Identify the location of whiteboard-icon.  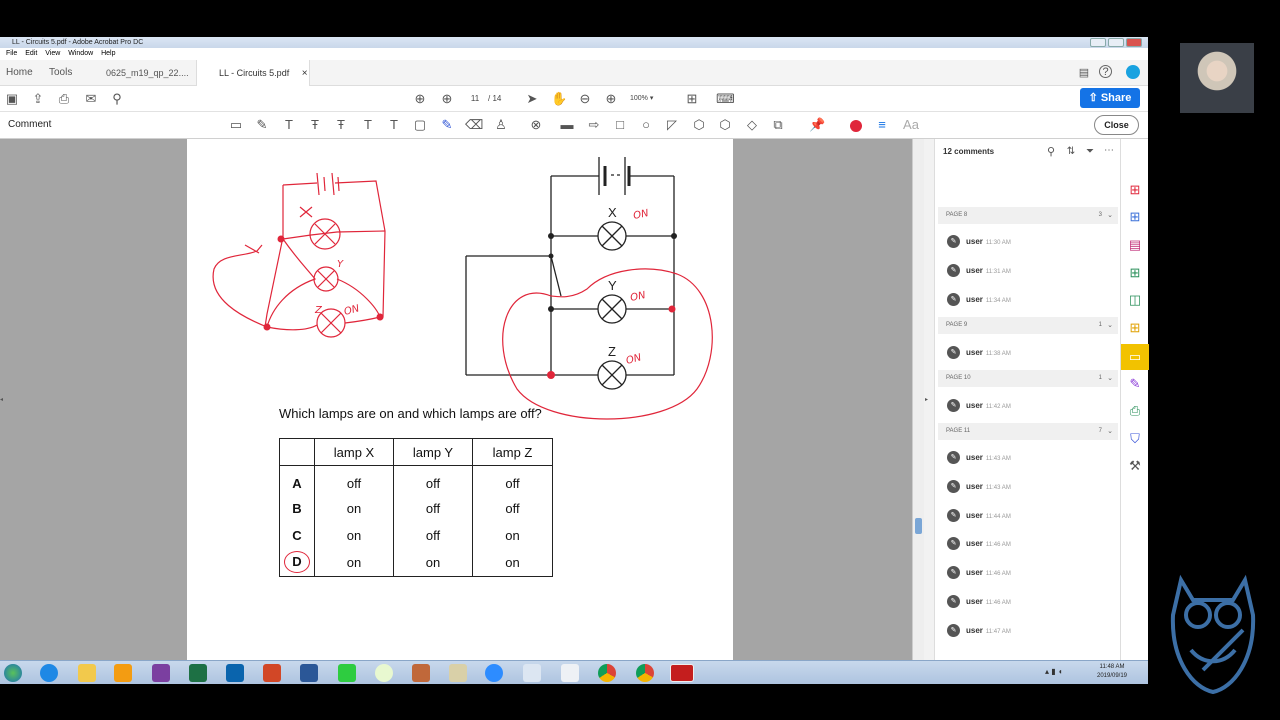
(384, 673).